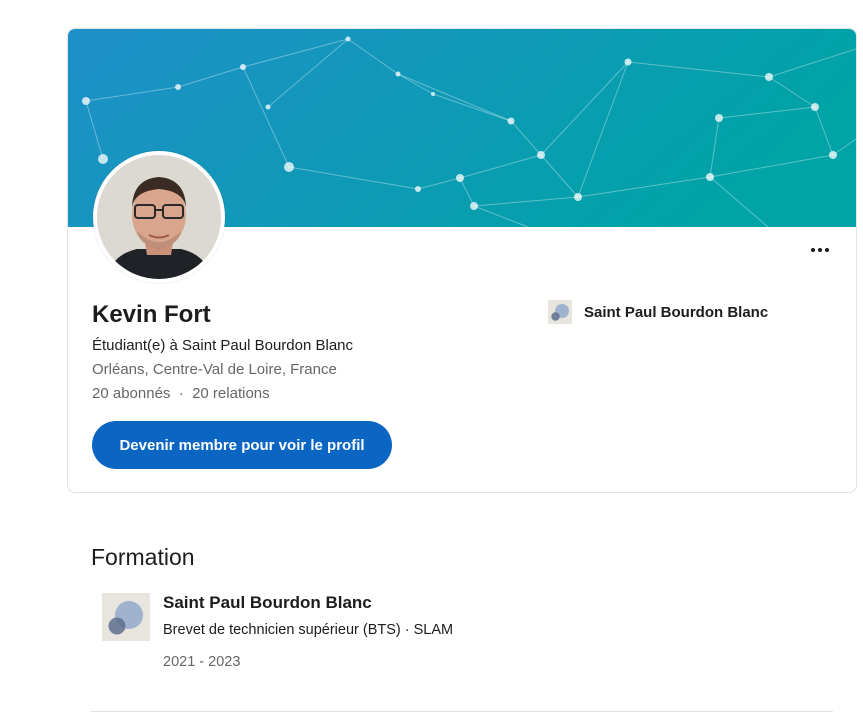 The height and width of the screenshot is (727, 863). Describe the element at coordinates (820, 250) in the screenshot. I see `more-actions-icon` at that location.